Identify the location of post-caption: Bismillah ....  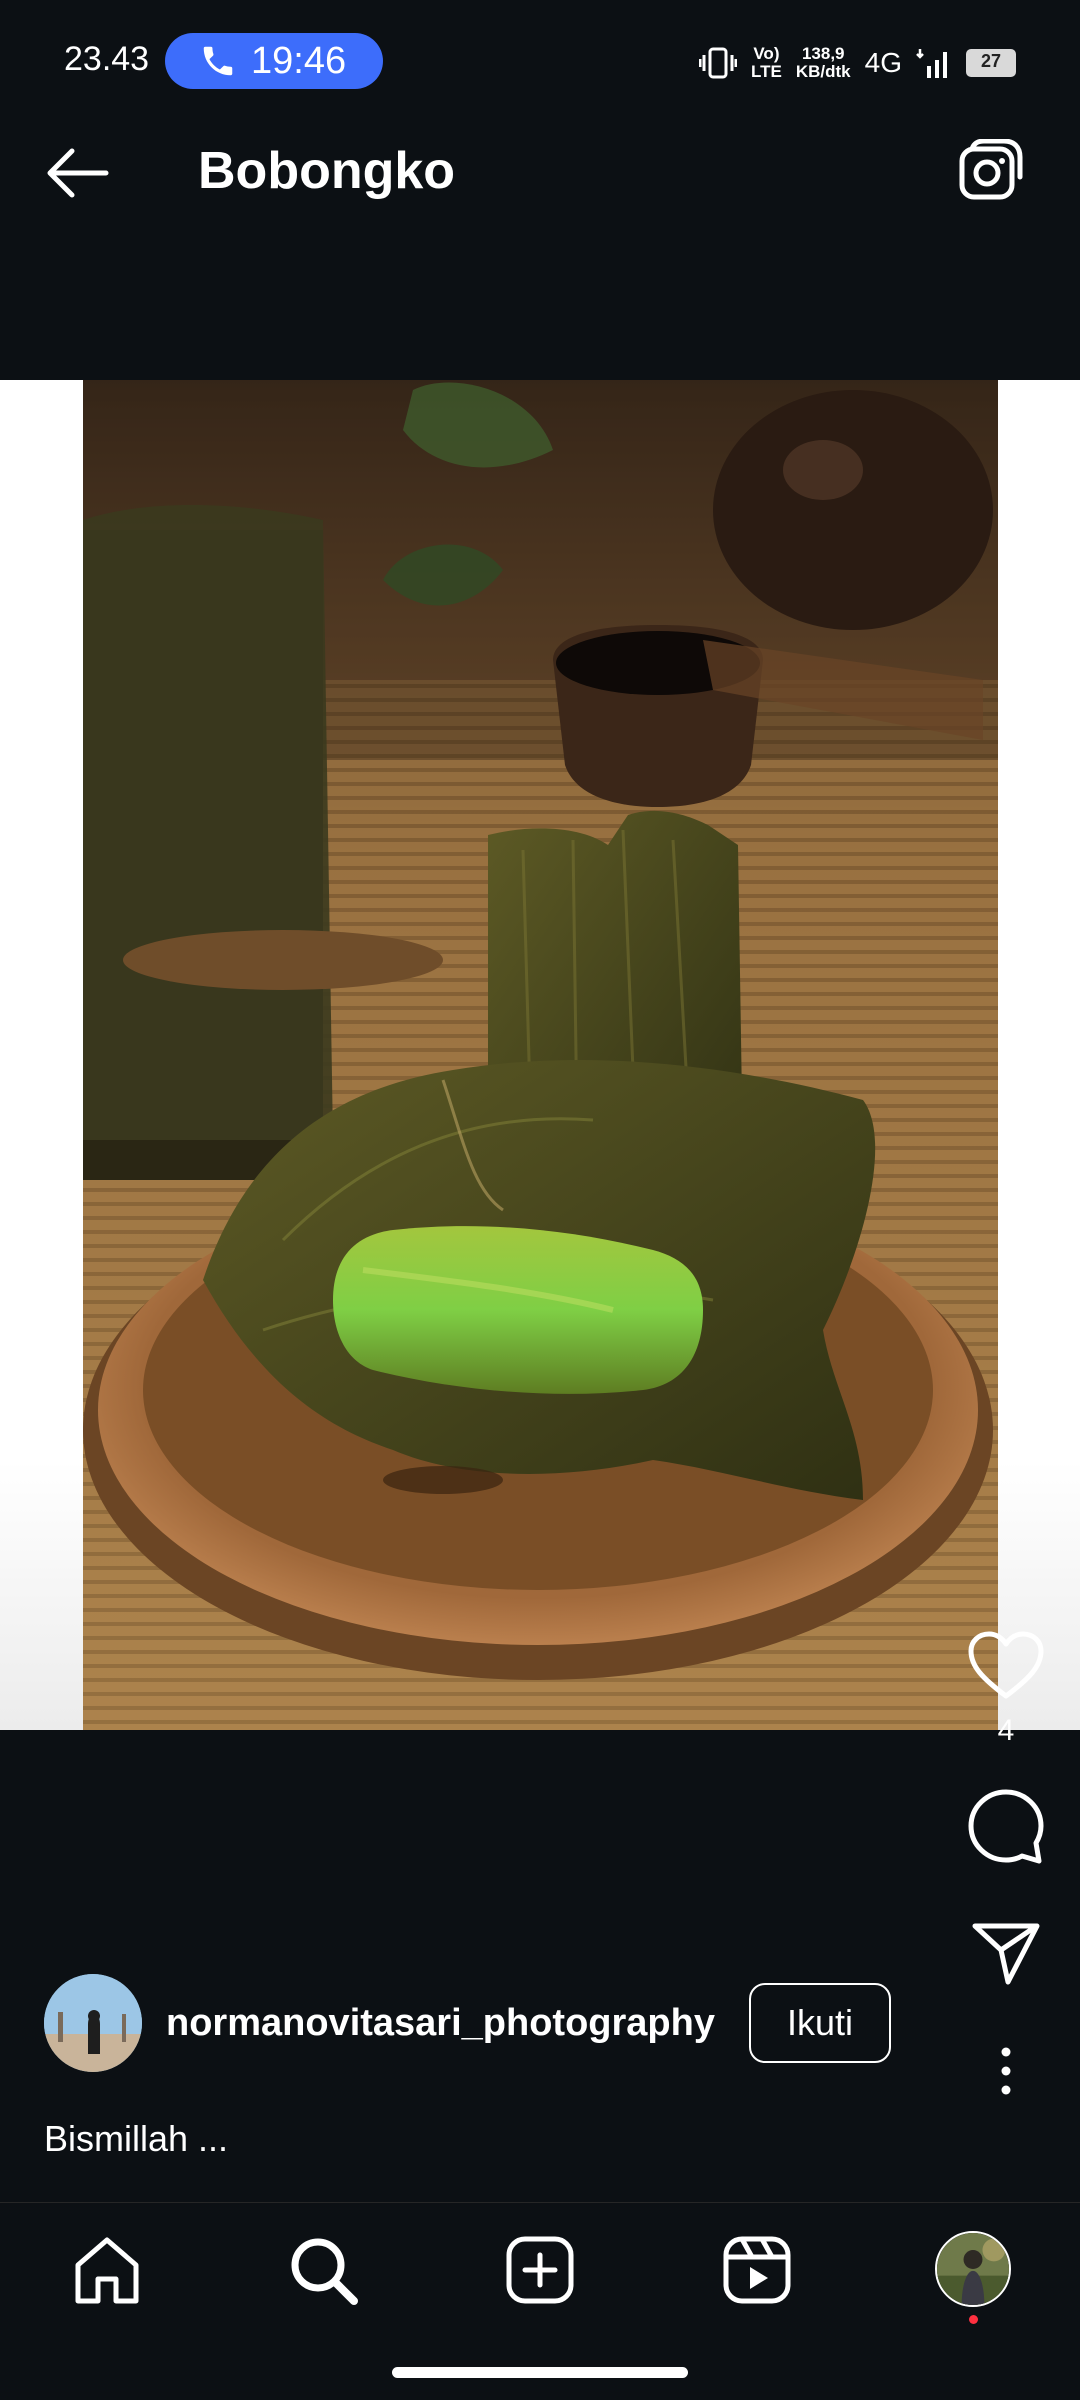
(136, 2139).